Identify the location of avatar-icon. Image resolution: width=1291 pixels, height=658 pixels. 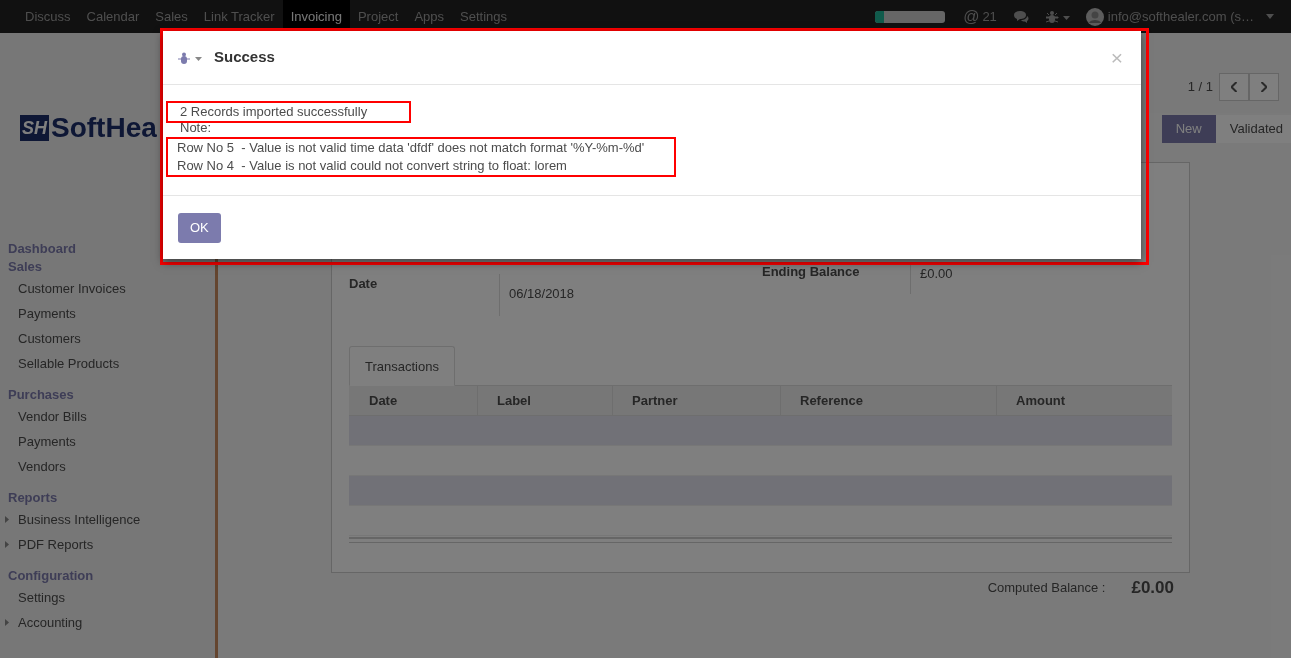
(1094, 16).